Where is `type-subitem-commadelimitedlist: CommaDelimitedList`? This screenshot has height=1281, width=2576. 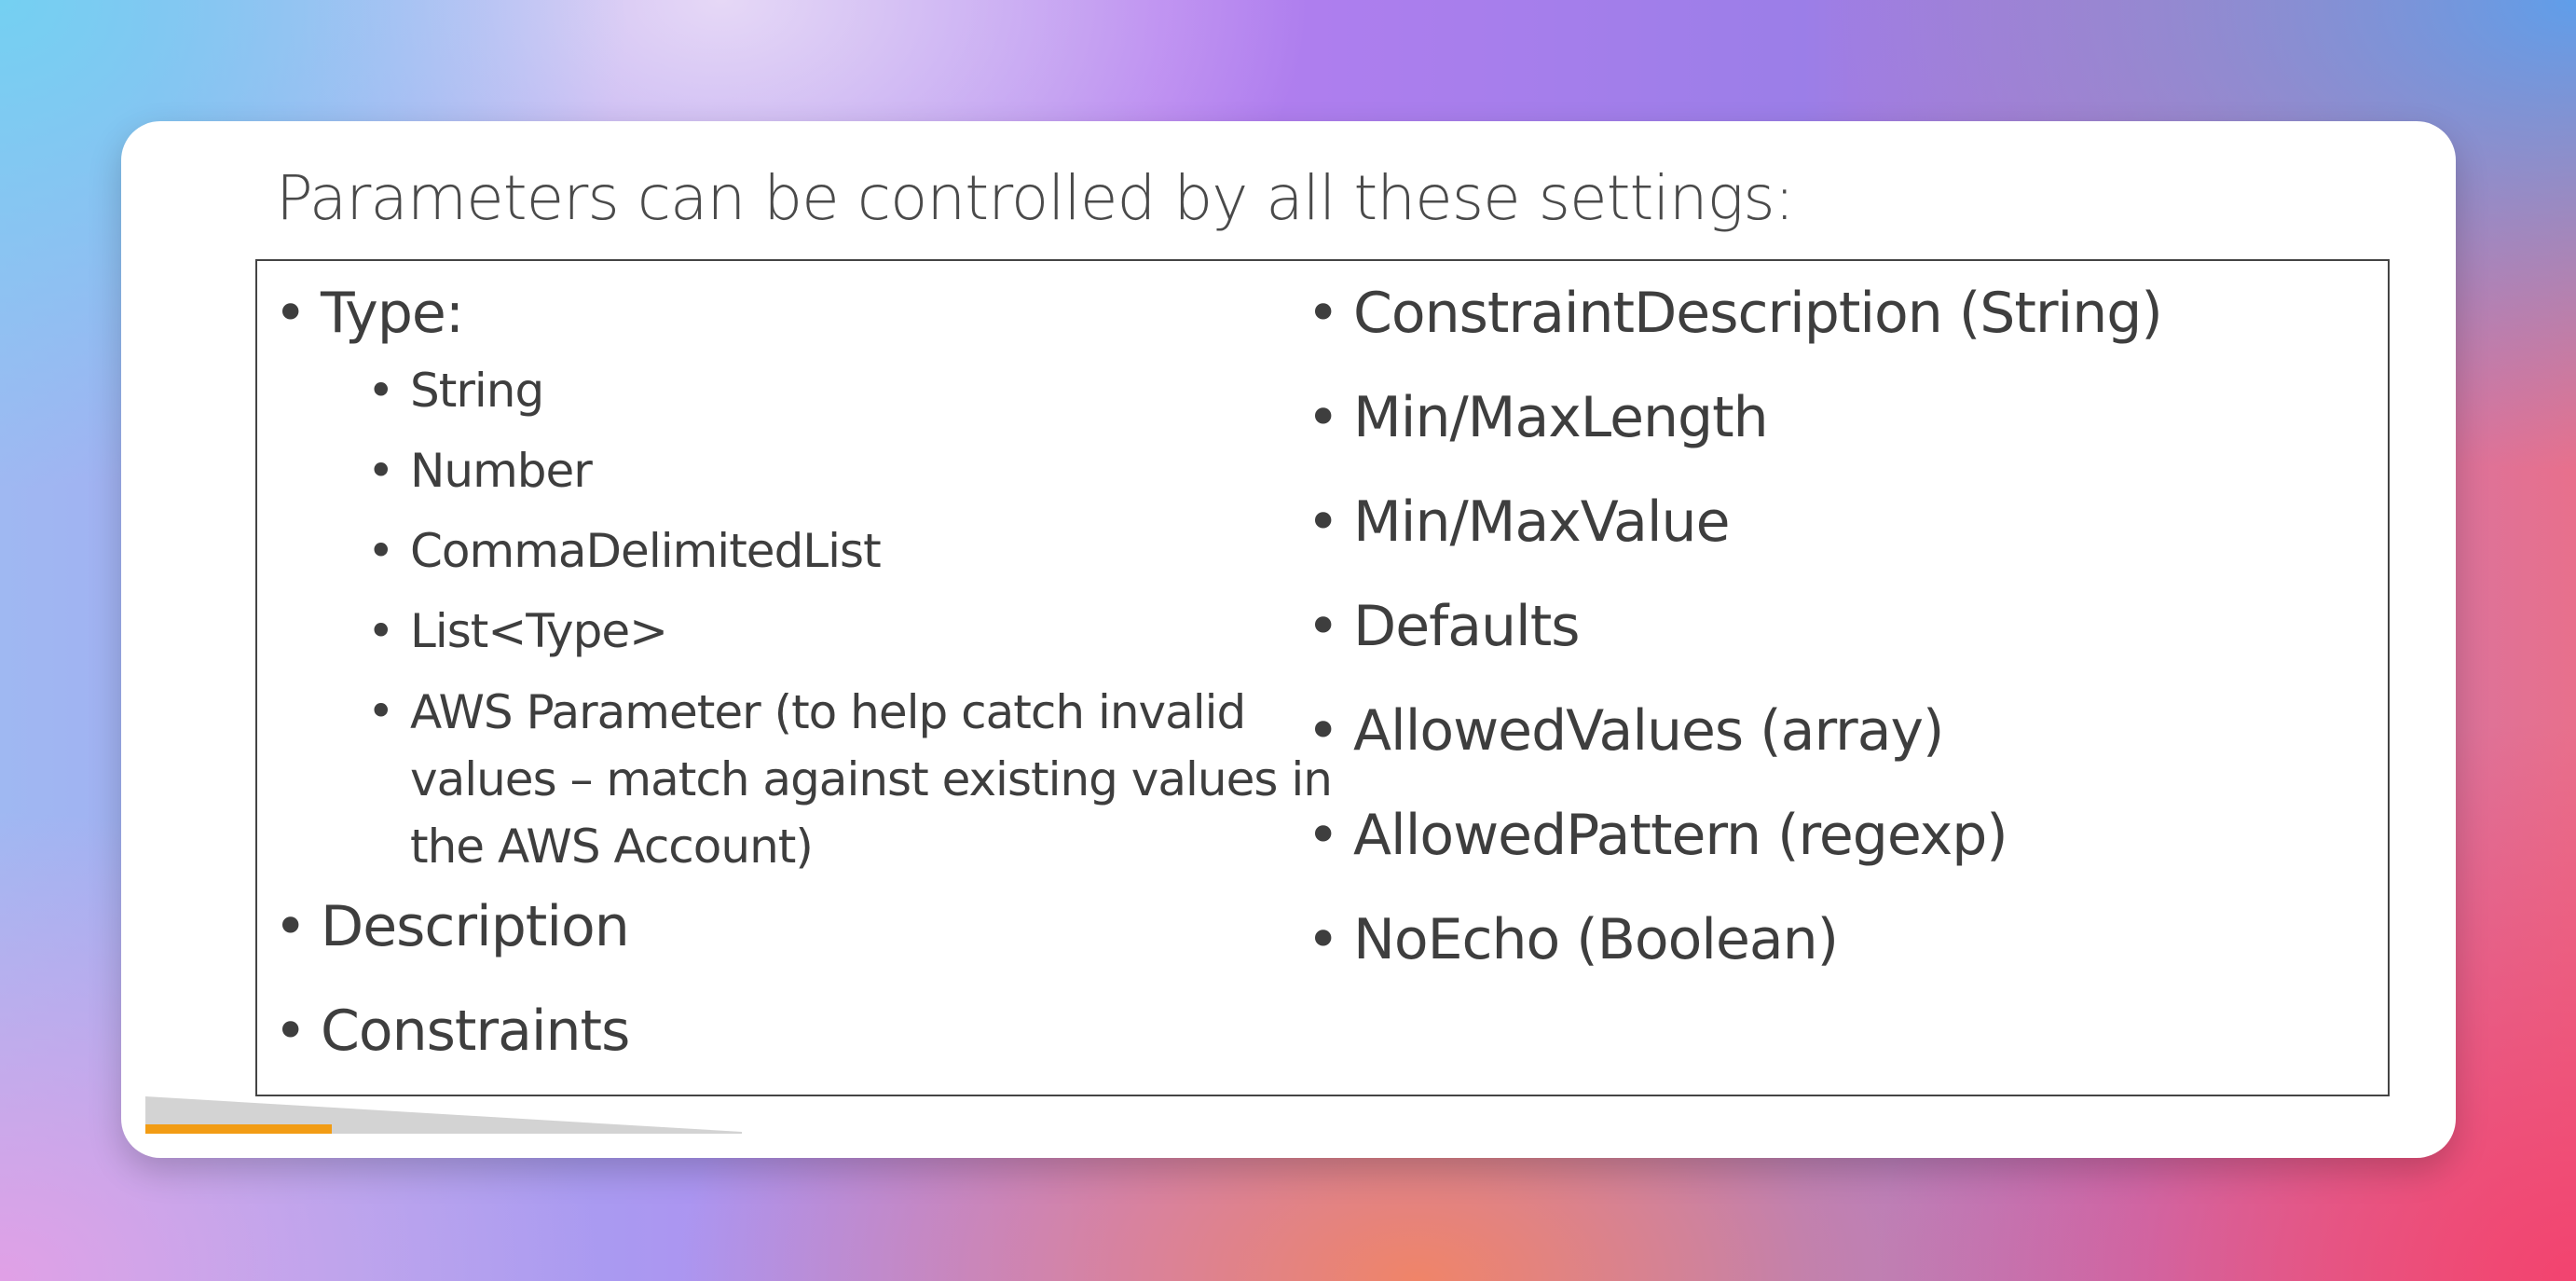 type-subitem-commadelimitedlist: CommaDelimitedList is located at coordinates (646, 551).